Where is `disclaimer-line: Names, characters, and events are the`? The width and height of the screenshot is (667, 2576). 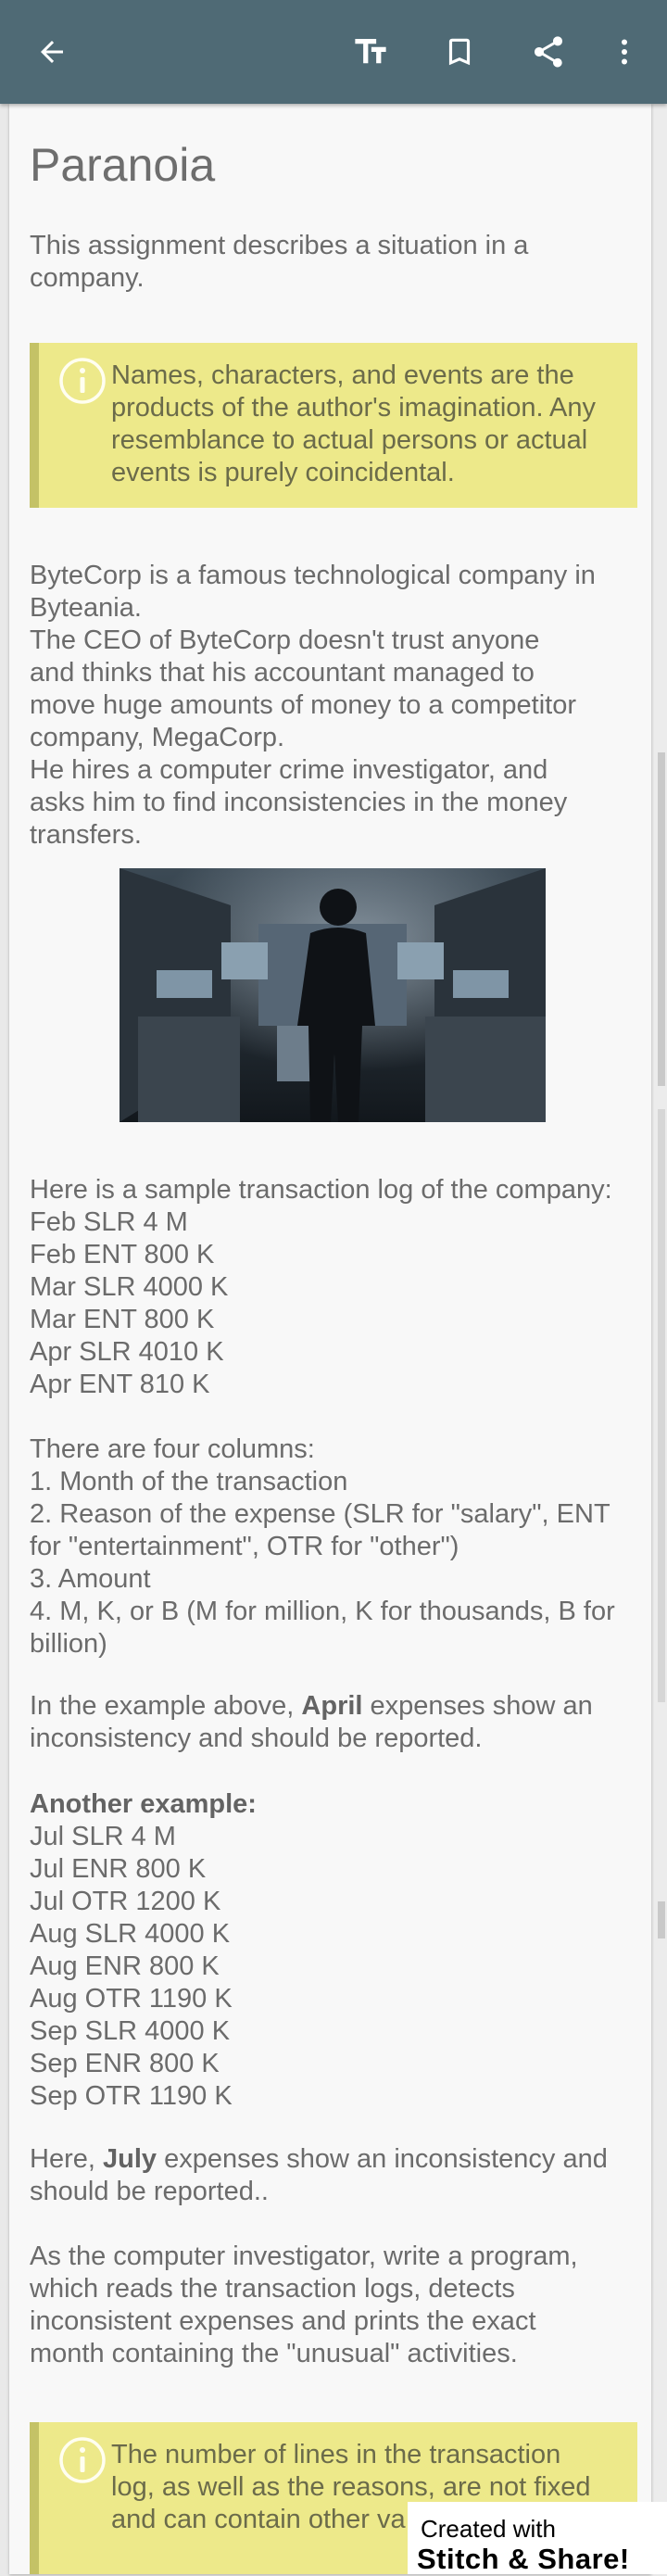 disclaimer-line: Names, characters, and events are the is located at coordinates (342, 375).